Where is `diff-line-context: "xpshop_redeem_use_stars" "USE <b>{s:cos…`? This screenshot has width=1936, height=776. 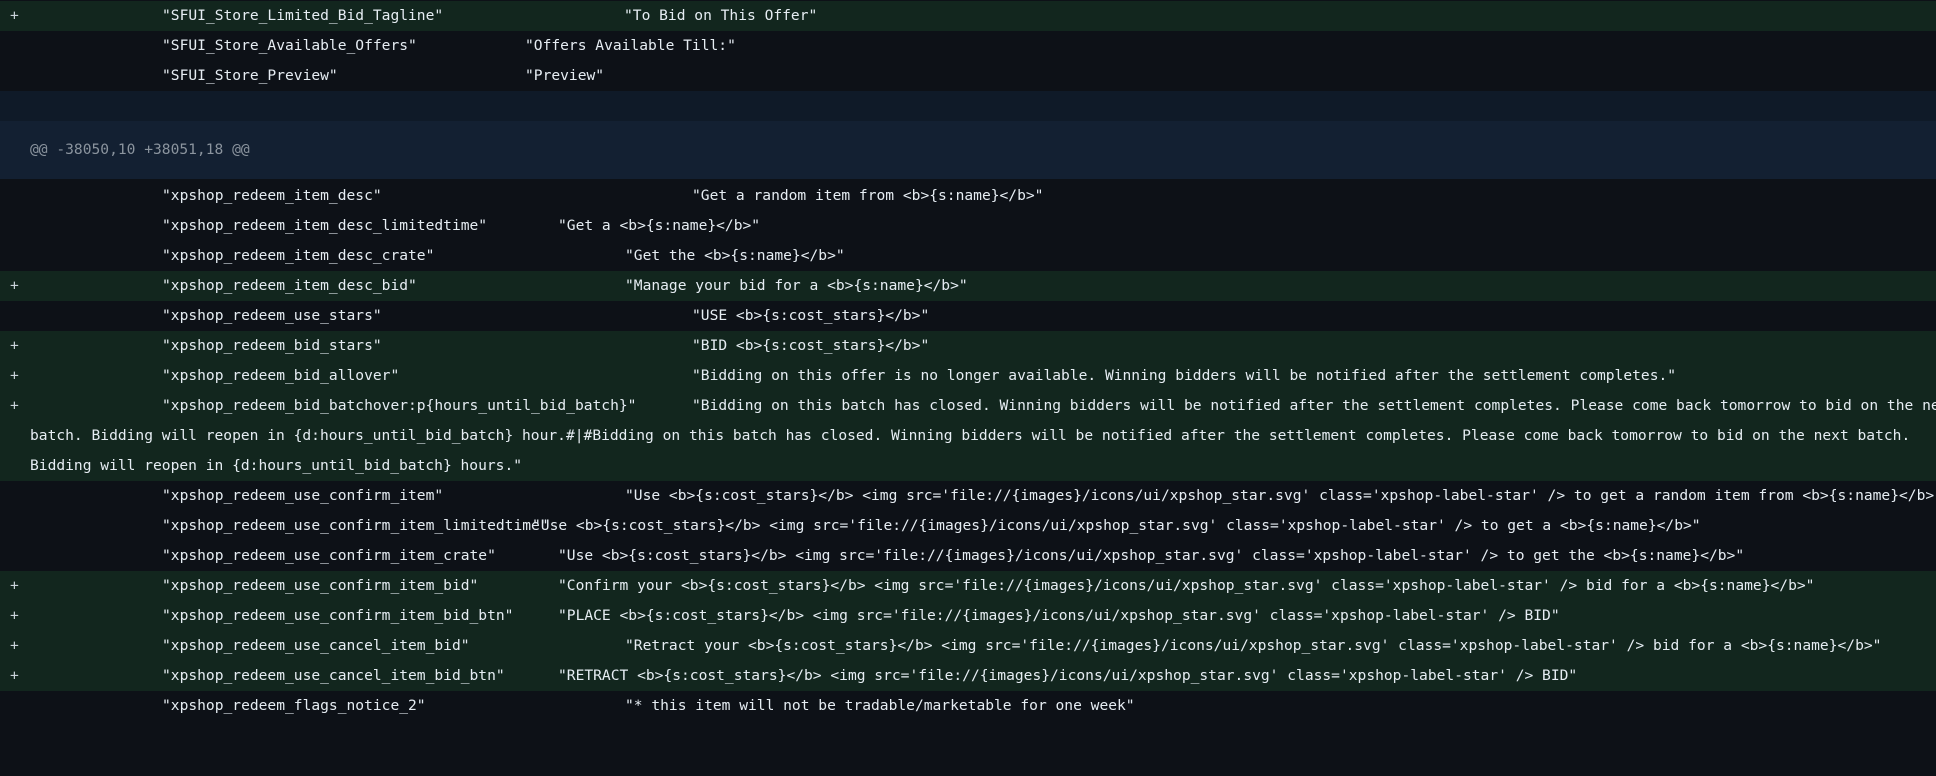
diff-line-context: "xpshop_redeem_use_stars" "USE <b>{s:cos… is located at coordinates (968, 316).